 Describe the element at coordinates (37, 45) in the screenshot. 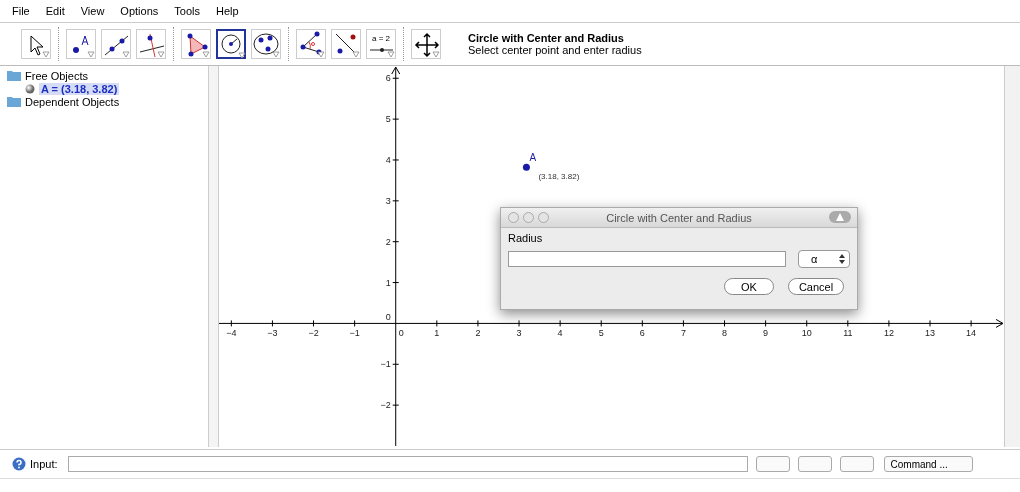

I see `cursor-icon` at that location.